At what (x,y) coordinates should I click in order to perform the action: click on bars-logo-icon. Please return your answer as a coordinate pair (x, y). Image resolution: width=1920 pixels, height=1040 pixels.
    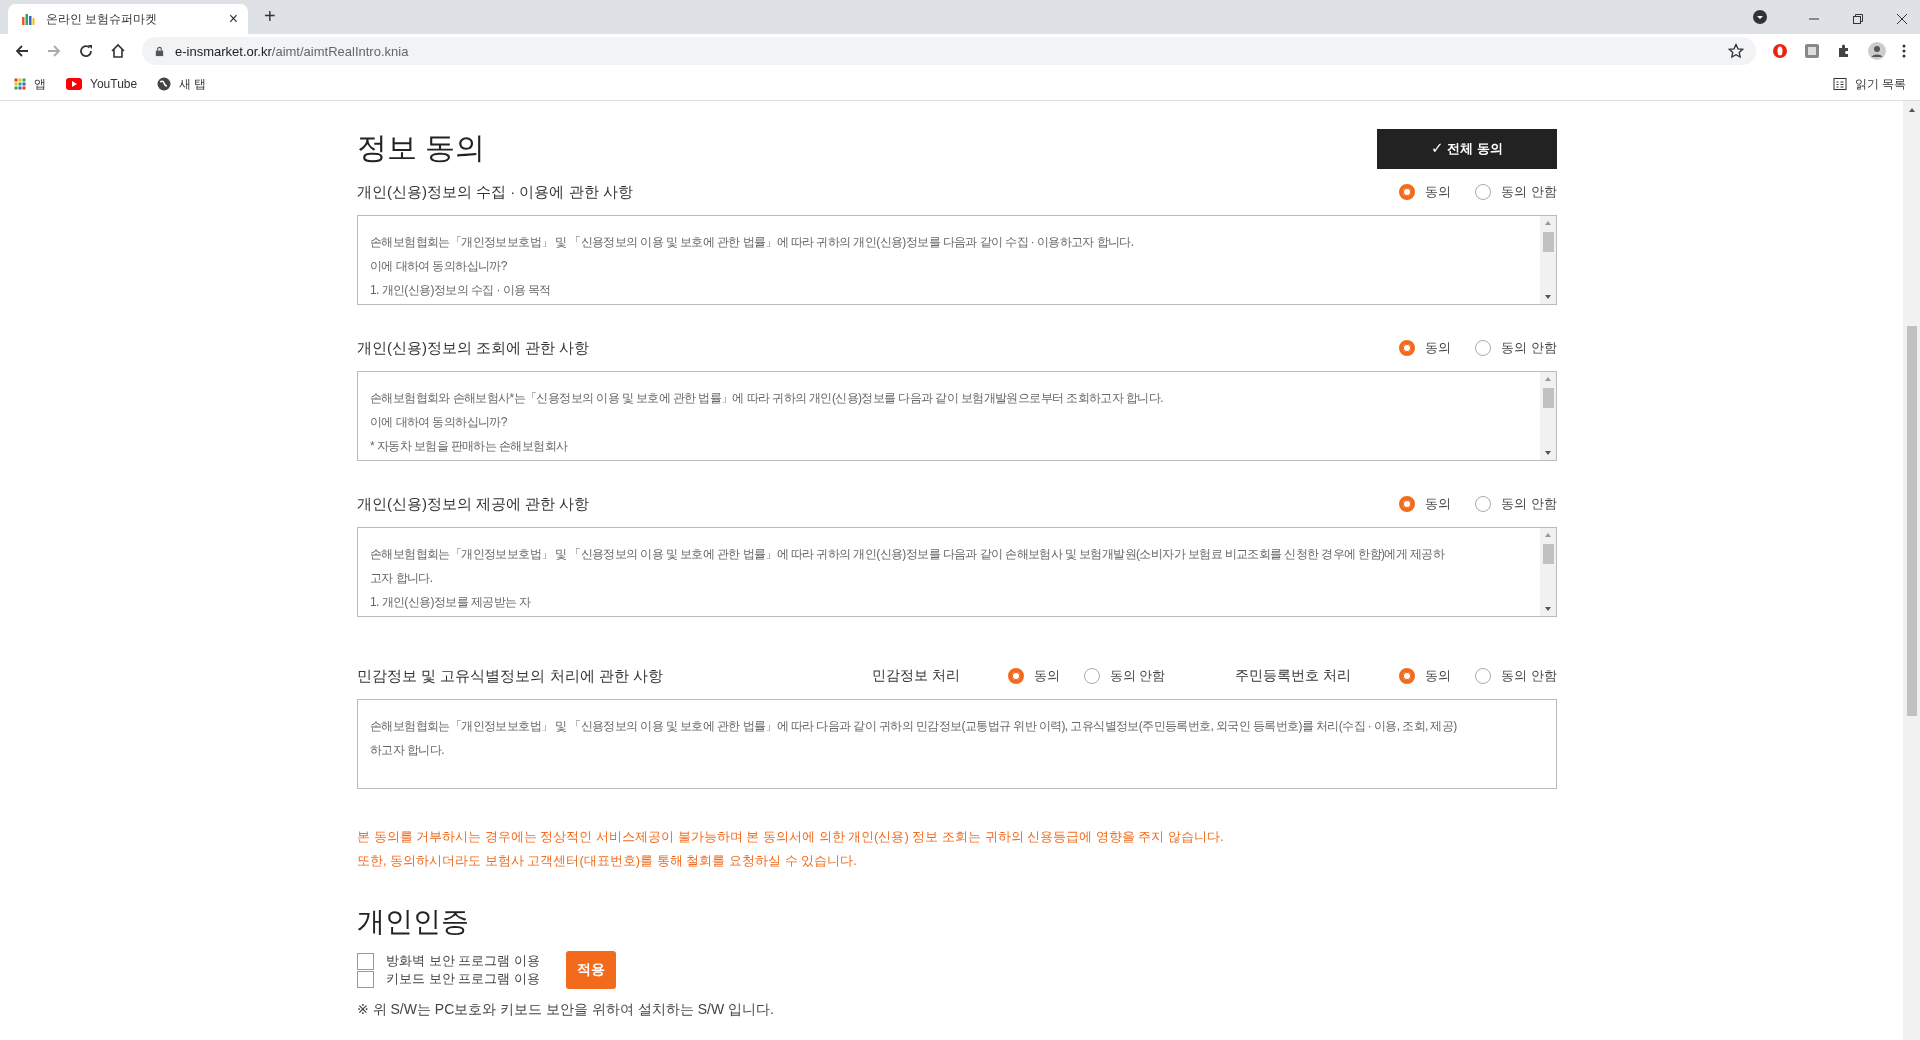
    Looking at the image, I should click on (28, 19).